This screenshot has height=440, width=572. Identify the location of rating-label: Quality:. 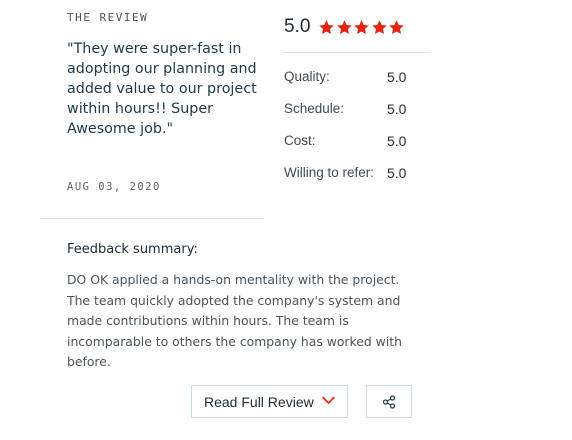
(307, 76).